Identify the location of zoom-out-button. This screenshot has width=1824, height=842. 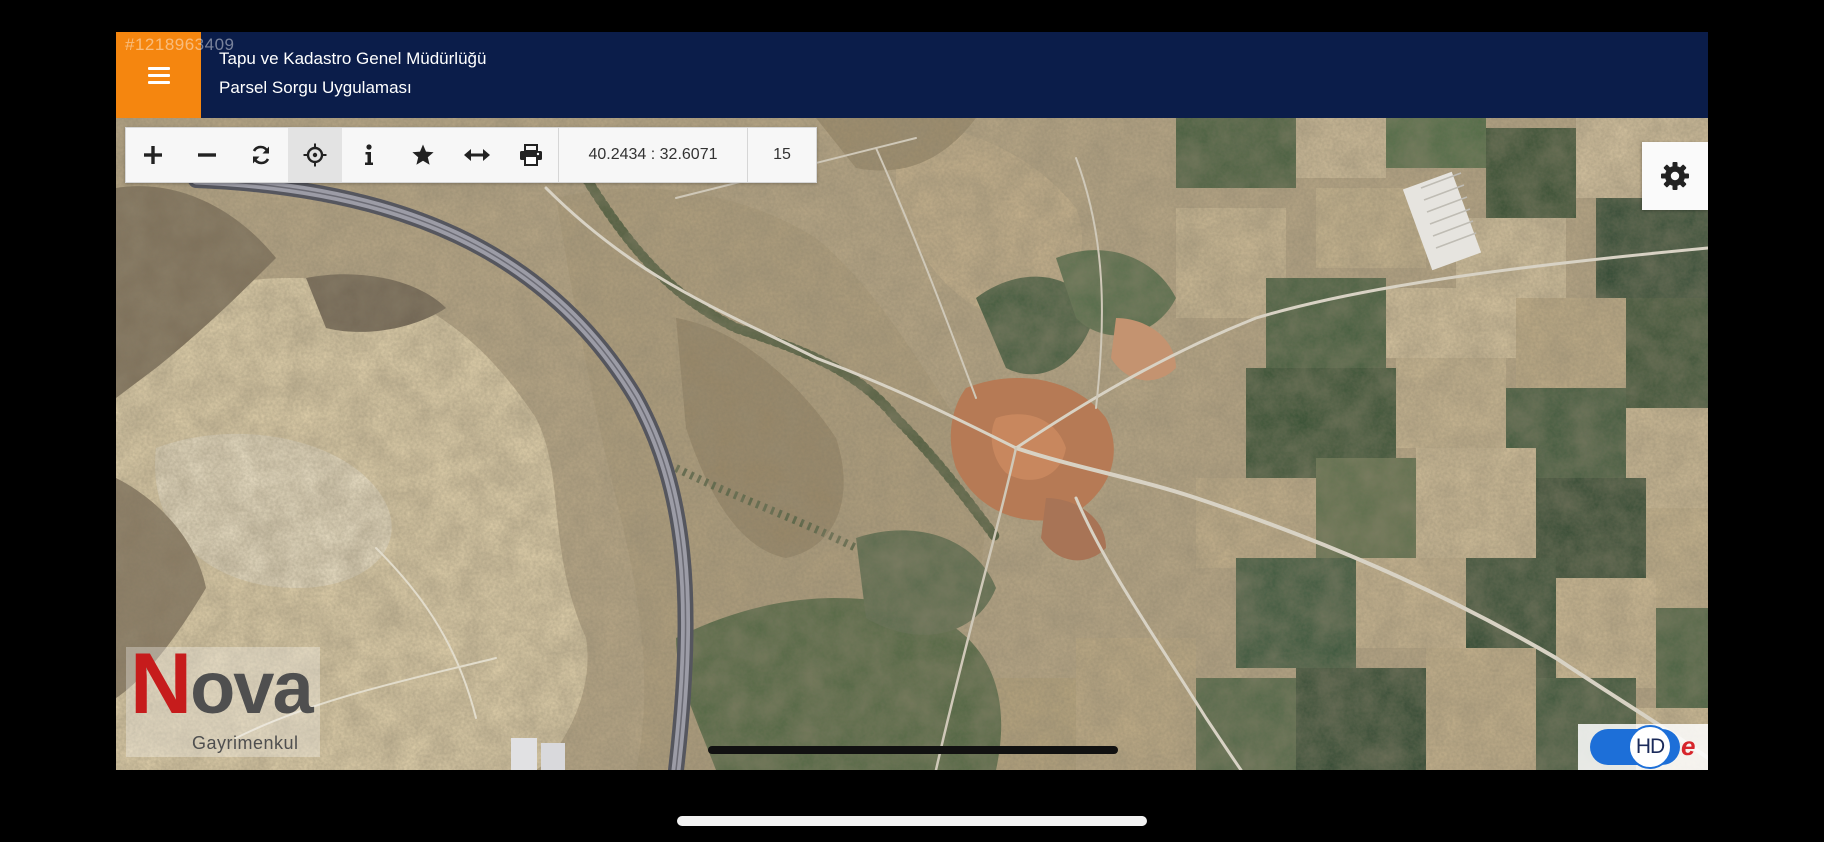
(207, 155).